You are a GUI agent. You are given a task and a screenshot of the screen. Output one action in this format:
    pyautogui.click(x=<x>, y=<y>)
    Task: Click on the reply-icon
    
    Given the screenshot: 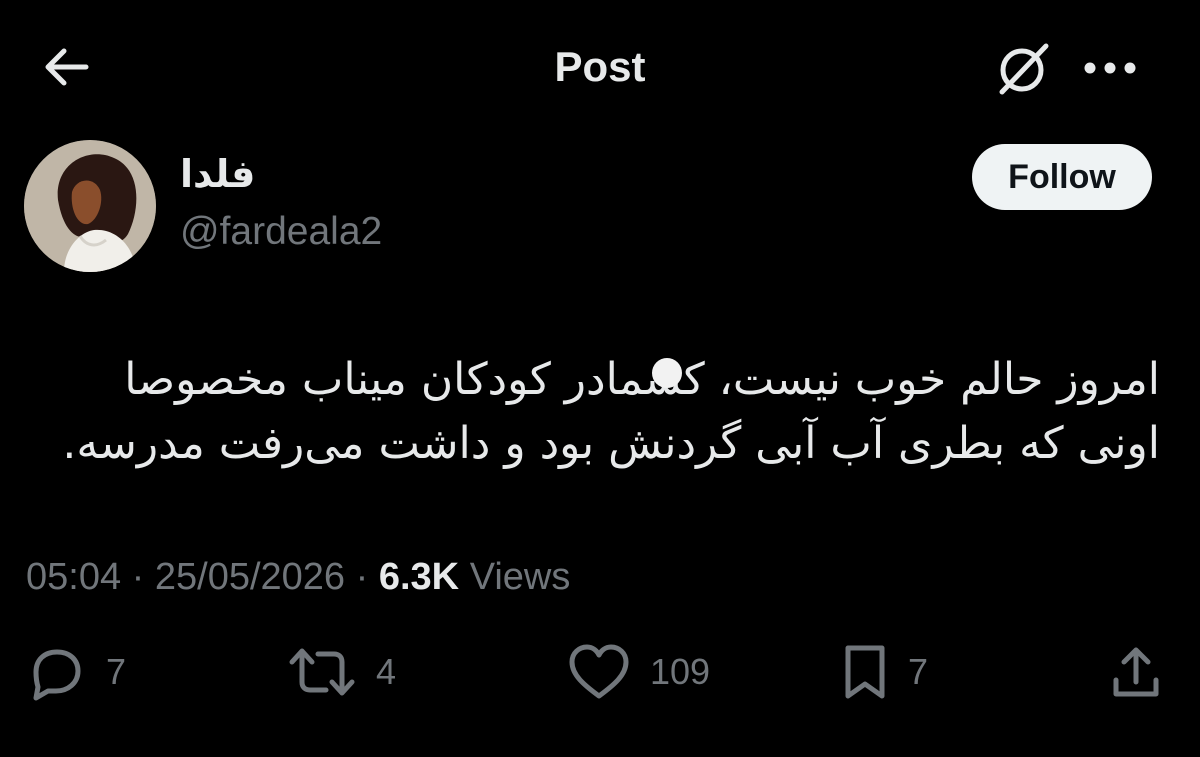 What is the action you would take?
    pyautogui.click(x=57, y=675)
    